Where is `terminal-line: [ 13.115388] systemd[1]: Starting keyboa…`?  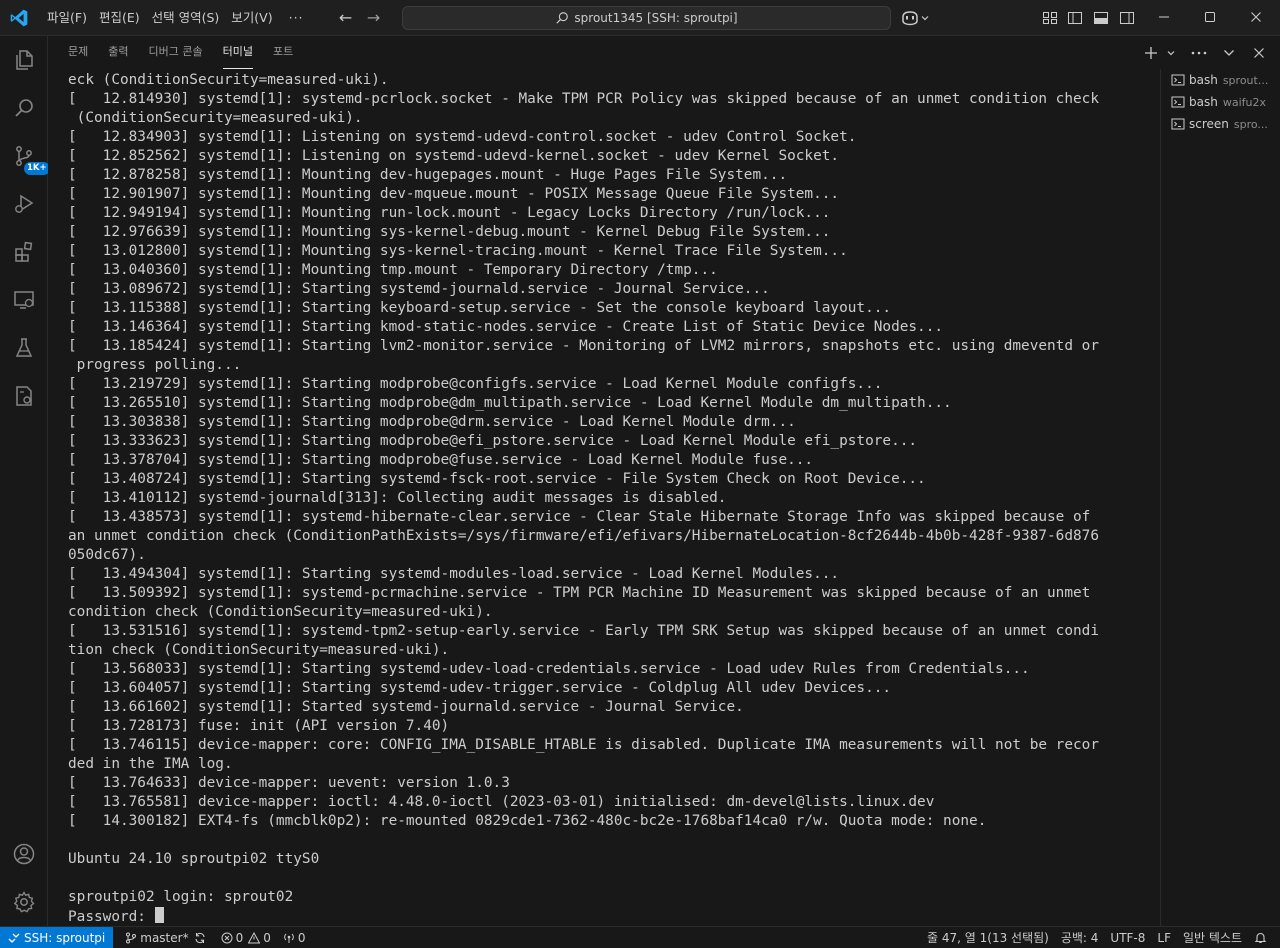 terminal-line: [ 13.115388] systemd[1]: Starting keyboa… is located at coordinates (480, 308).